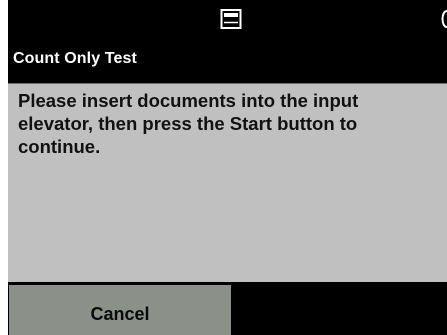 The height and width of the screenshot is (335, 447). Describe the element at coordinates (75, 58) in the screenshot. I see `page-title: Count Only Test` at that location.